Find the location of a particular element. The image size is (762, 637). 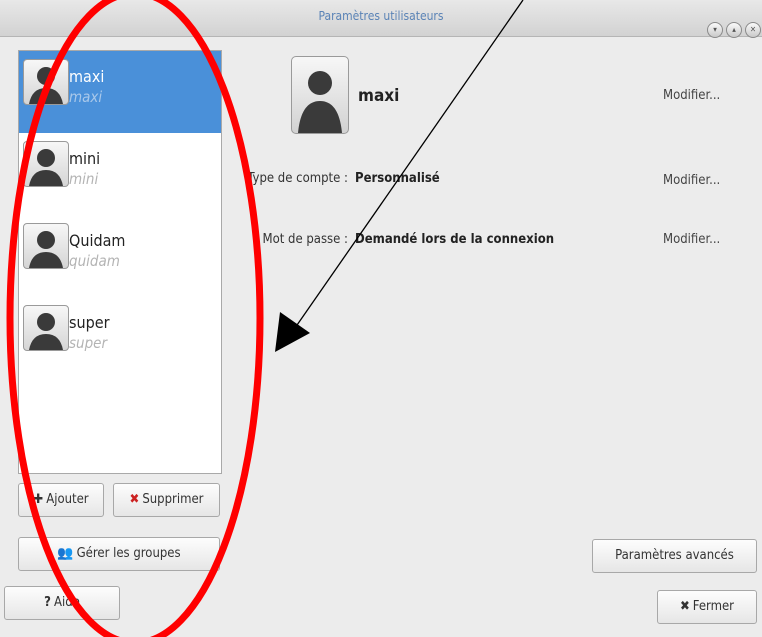

close-button: ✖ Fermer is located at coordinates (707, 607).